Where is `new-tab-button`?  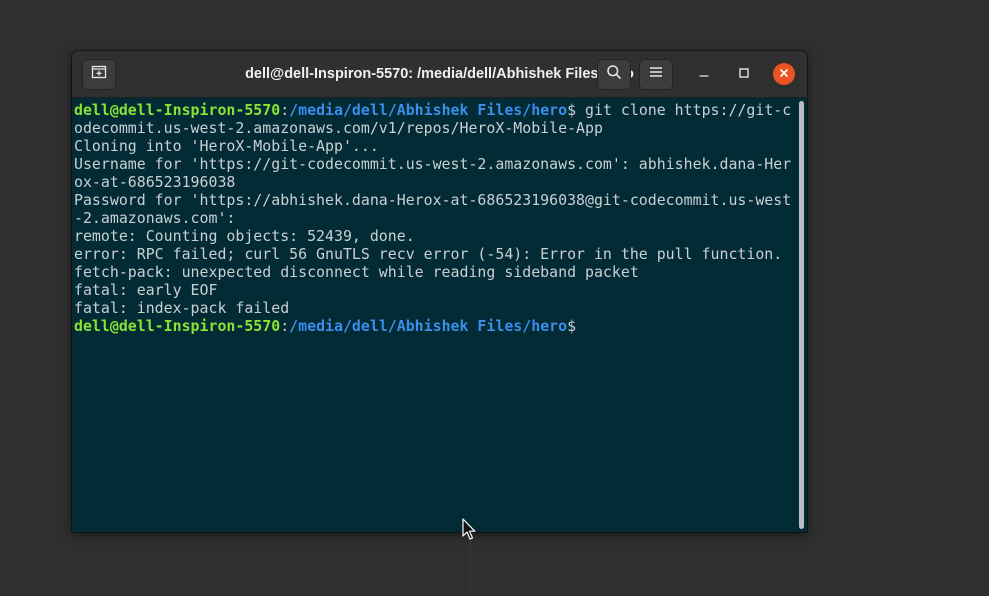 new-tab-button is located at coordinates (99, 74).